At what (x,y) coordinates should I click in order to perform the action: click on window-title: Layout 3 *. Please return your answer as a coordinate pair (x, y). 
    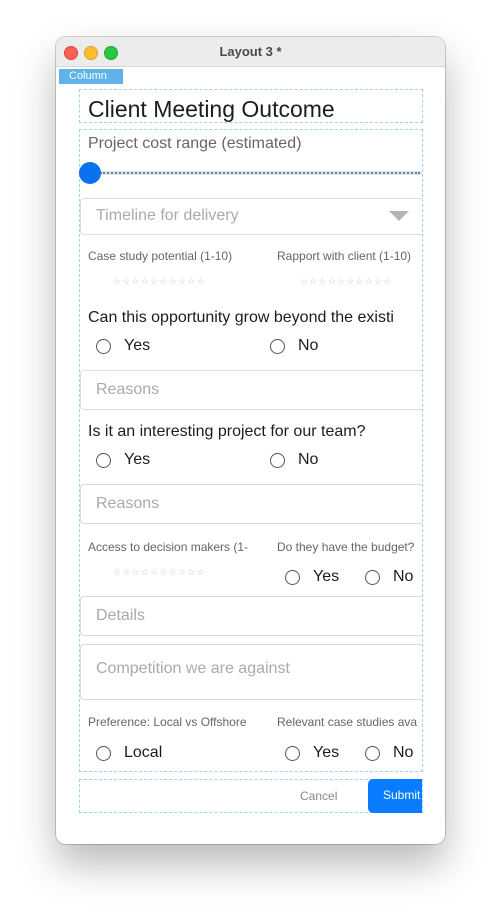
    Looking at the image, I should click on (250, 51).